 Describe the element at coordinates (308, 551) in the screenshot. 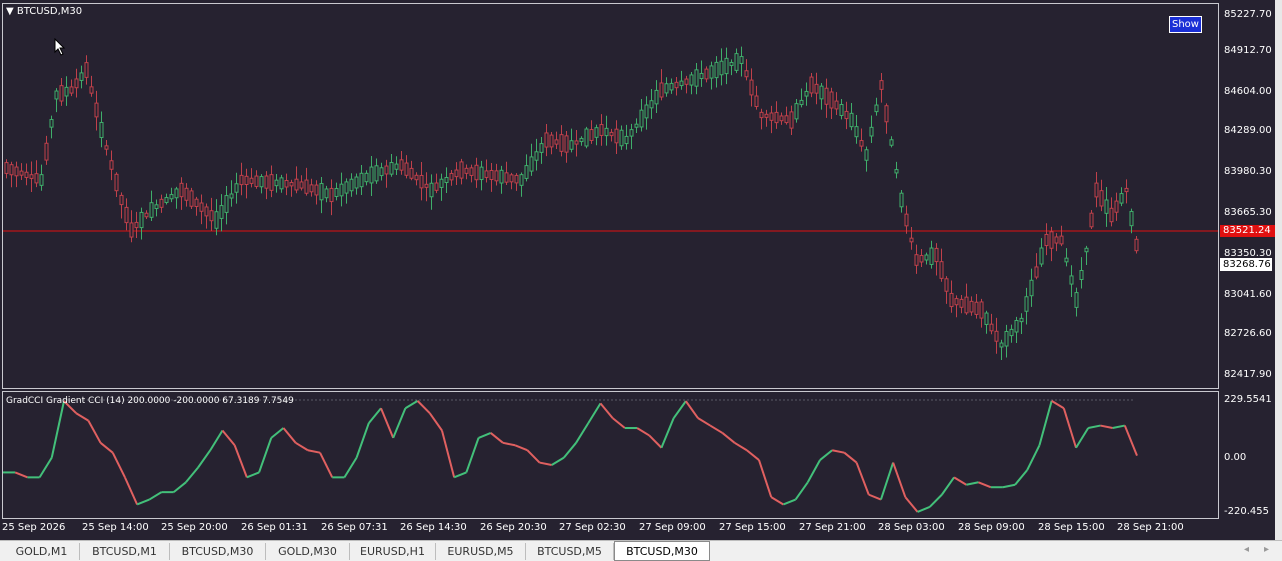

I see `tab-gold-m30: GOLD,M30` at that location.